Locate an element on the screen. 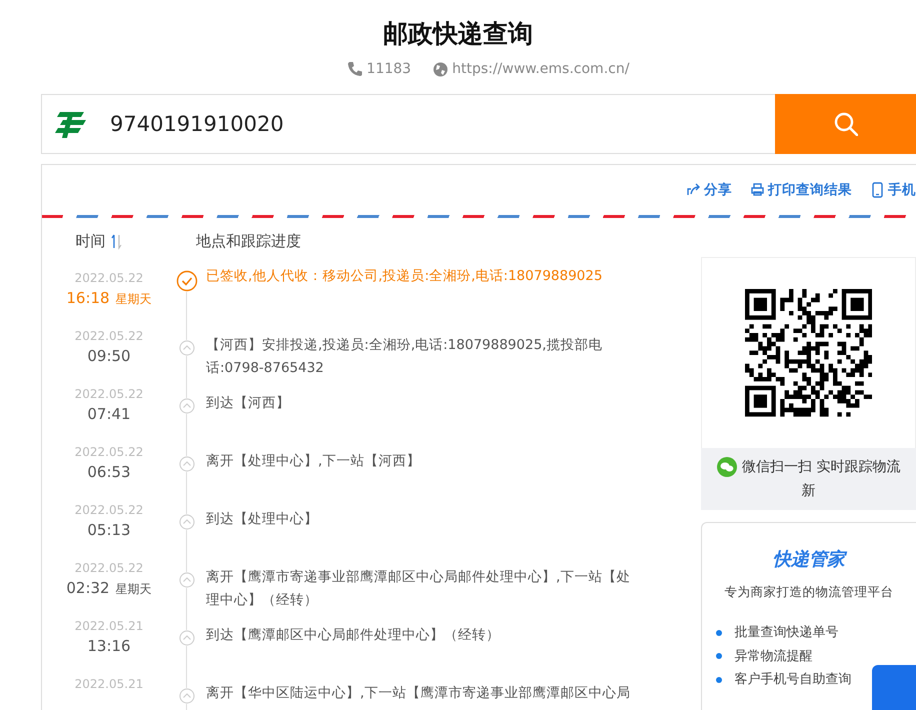 The image size is (916, 710). event-description: 离开【处理中心】,下一站【河西】 is located at coordinates (313, 461).